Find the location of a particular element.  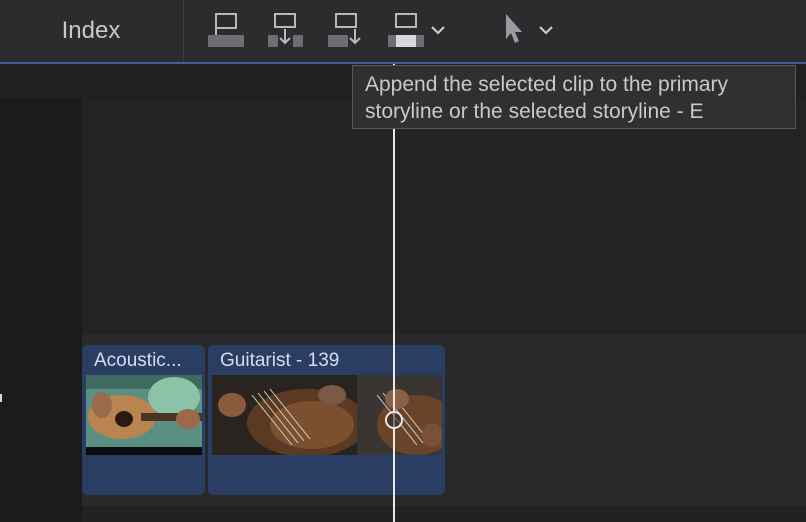

select-tool-button is located at coordinates (513, 33).